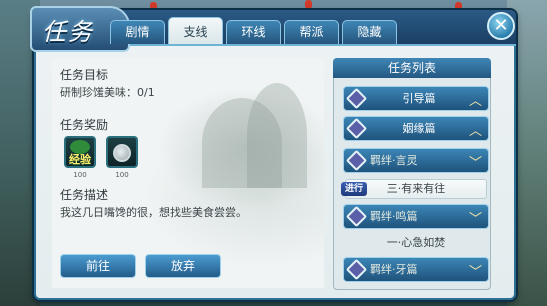  What do you see at coordinates (153, 212) in the screenshot?
I see `desc-text: 我这几日嘴馋的很，想找些美食尝尝。` at bounding box center [153, 212].